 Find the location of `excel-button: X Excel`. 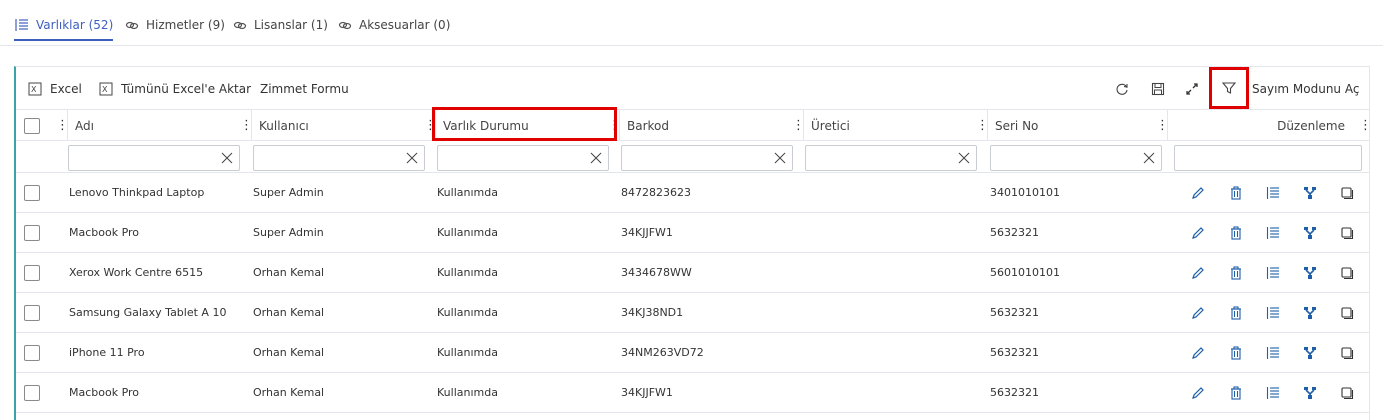

excel-button: X Excel is located at coordinates (55, 89).